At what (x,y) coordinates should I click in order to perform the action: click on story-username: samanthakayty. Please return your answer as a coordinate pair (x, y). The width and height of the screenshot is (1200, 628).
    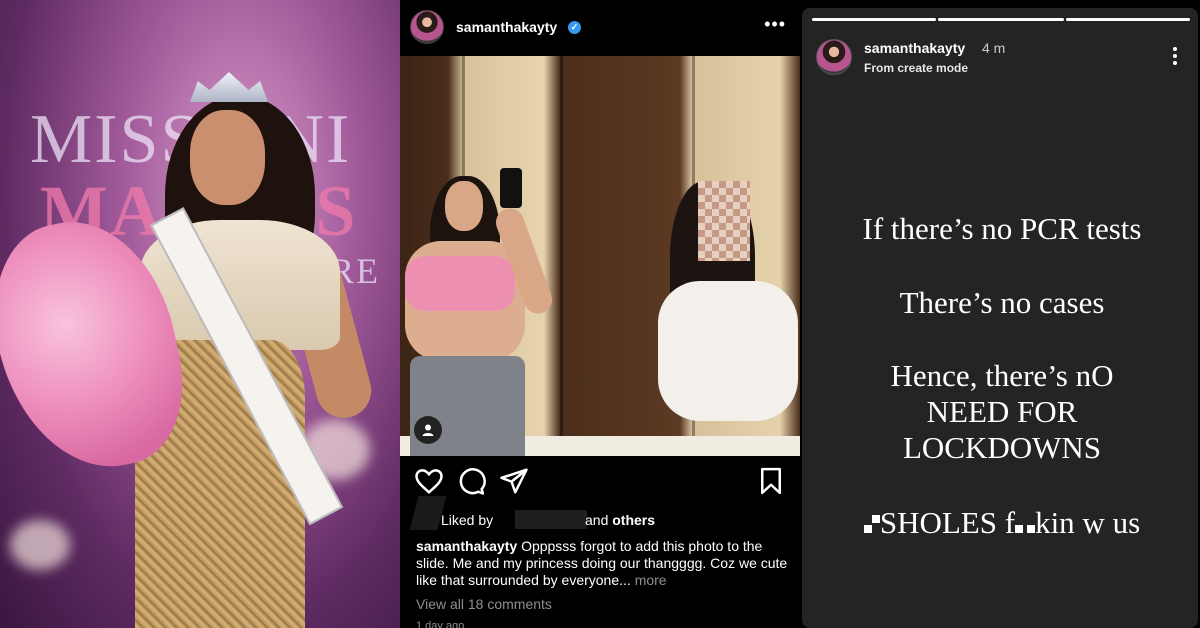
    Looking at the image, I should click on (914, 48).